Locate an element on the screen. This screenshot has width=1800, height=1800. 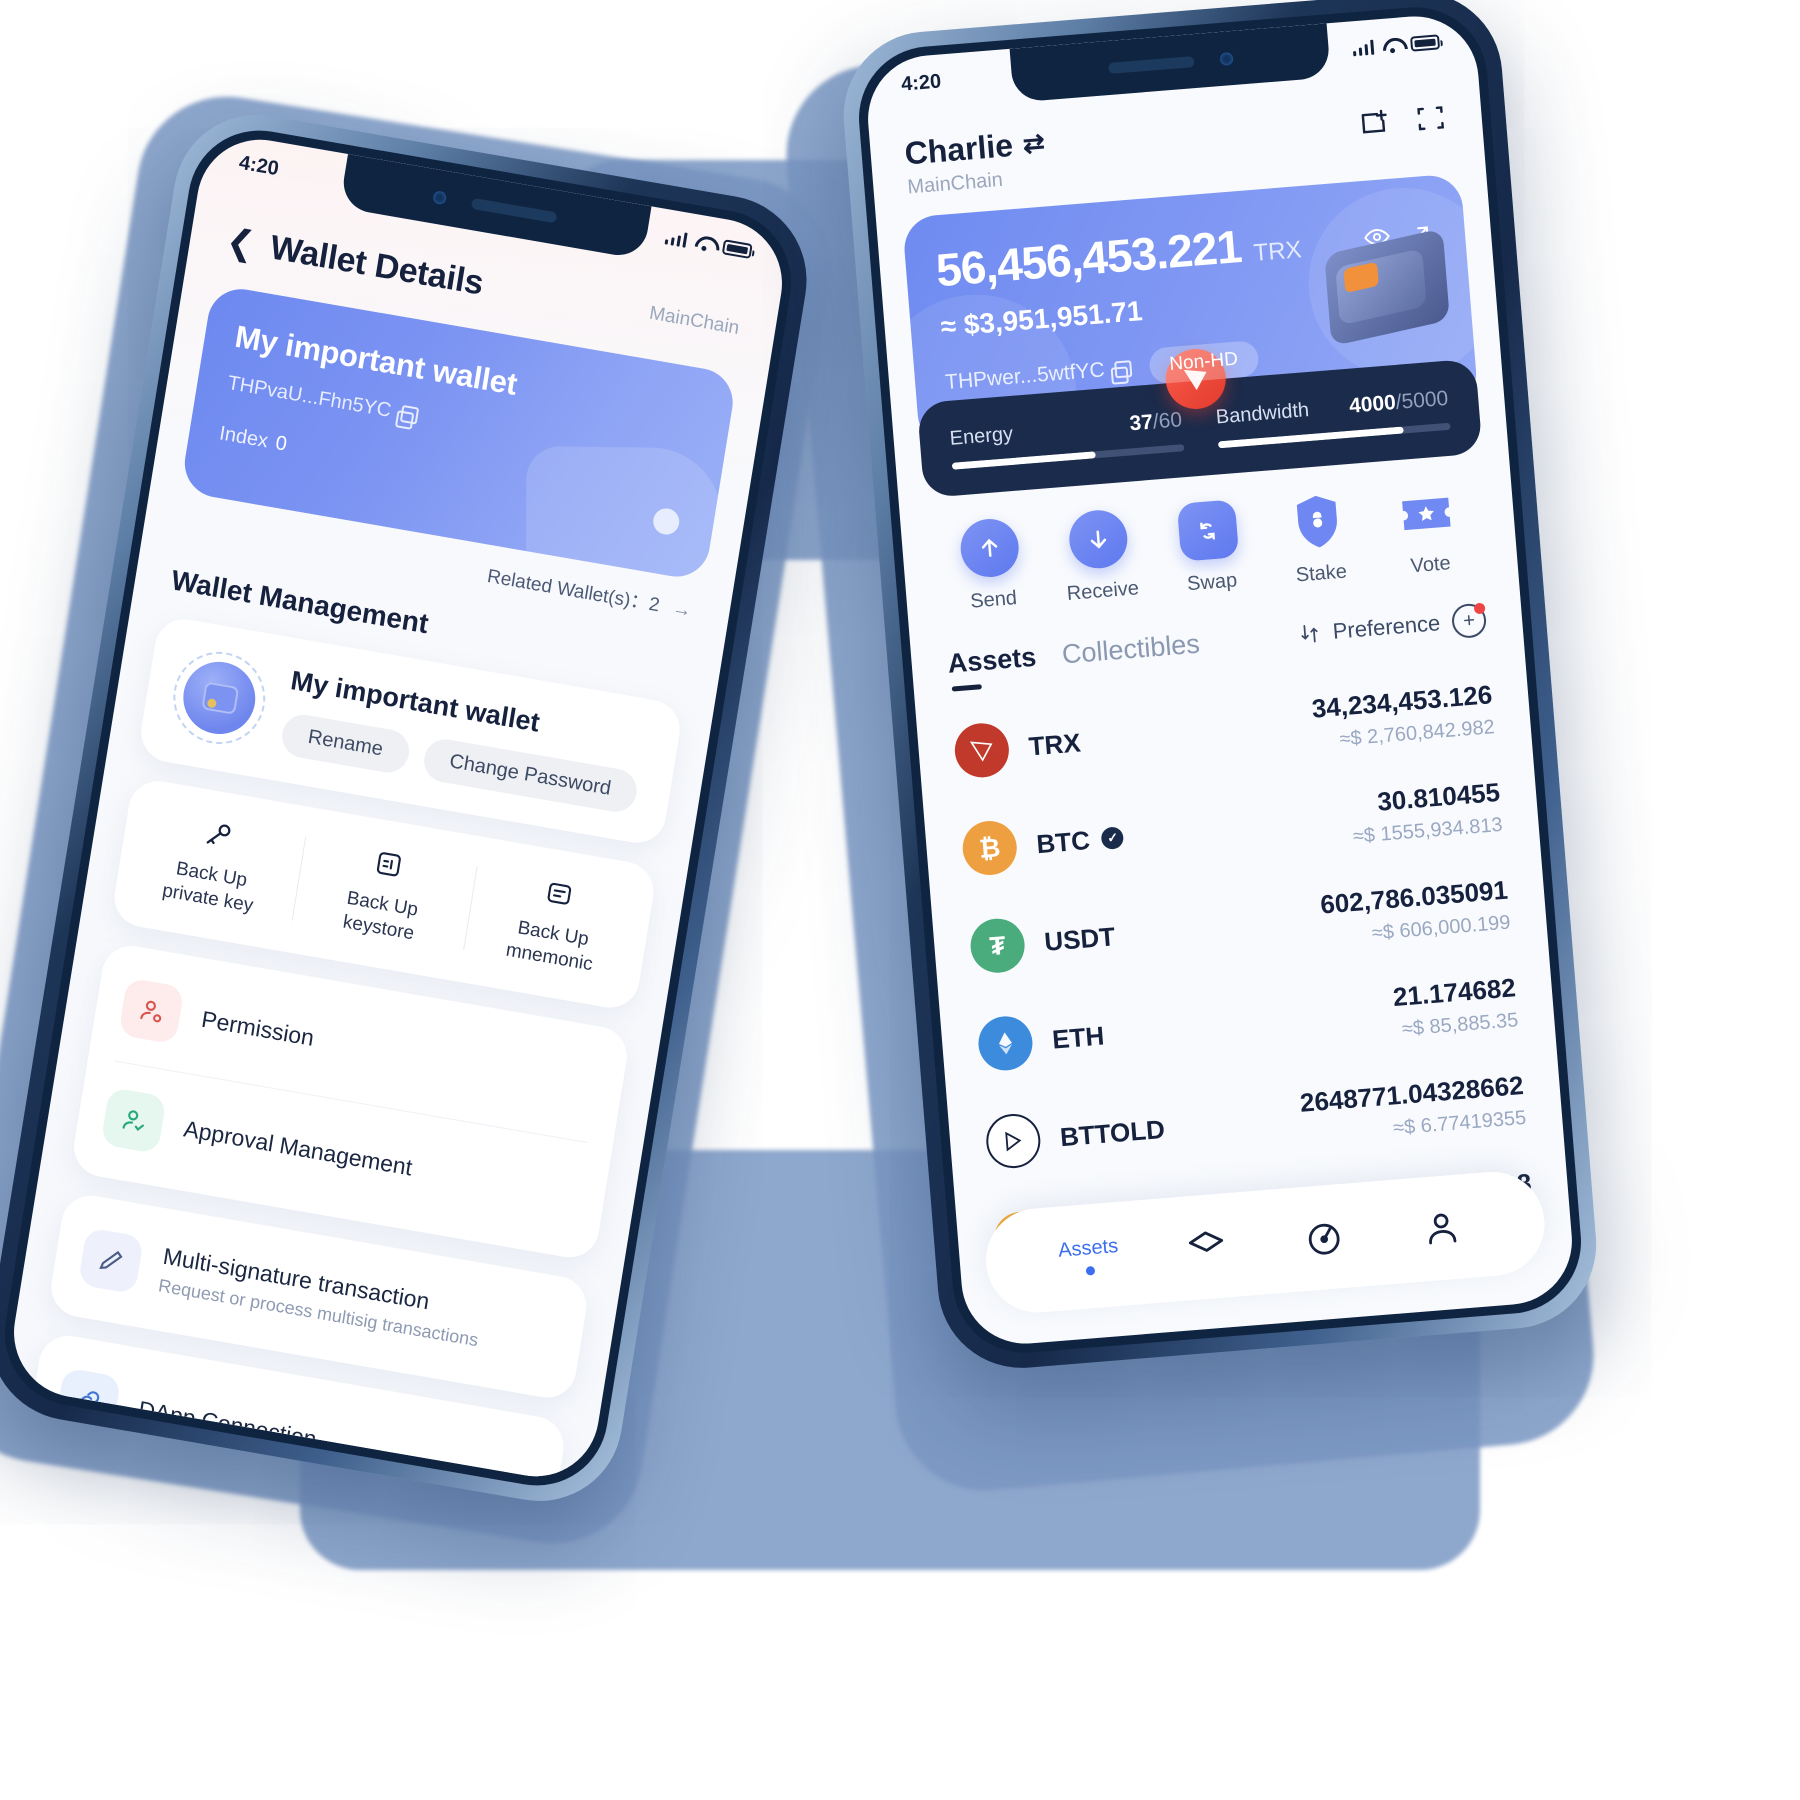
backup-mnemonic-button: Back Up mnemonic is located at coordinates (555, 922).